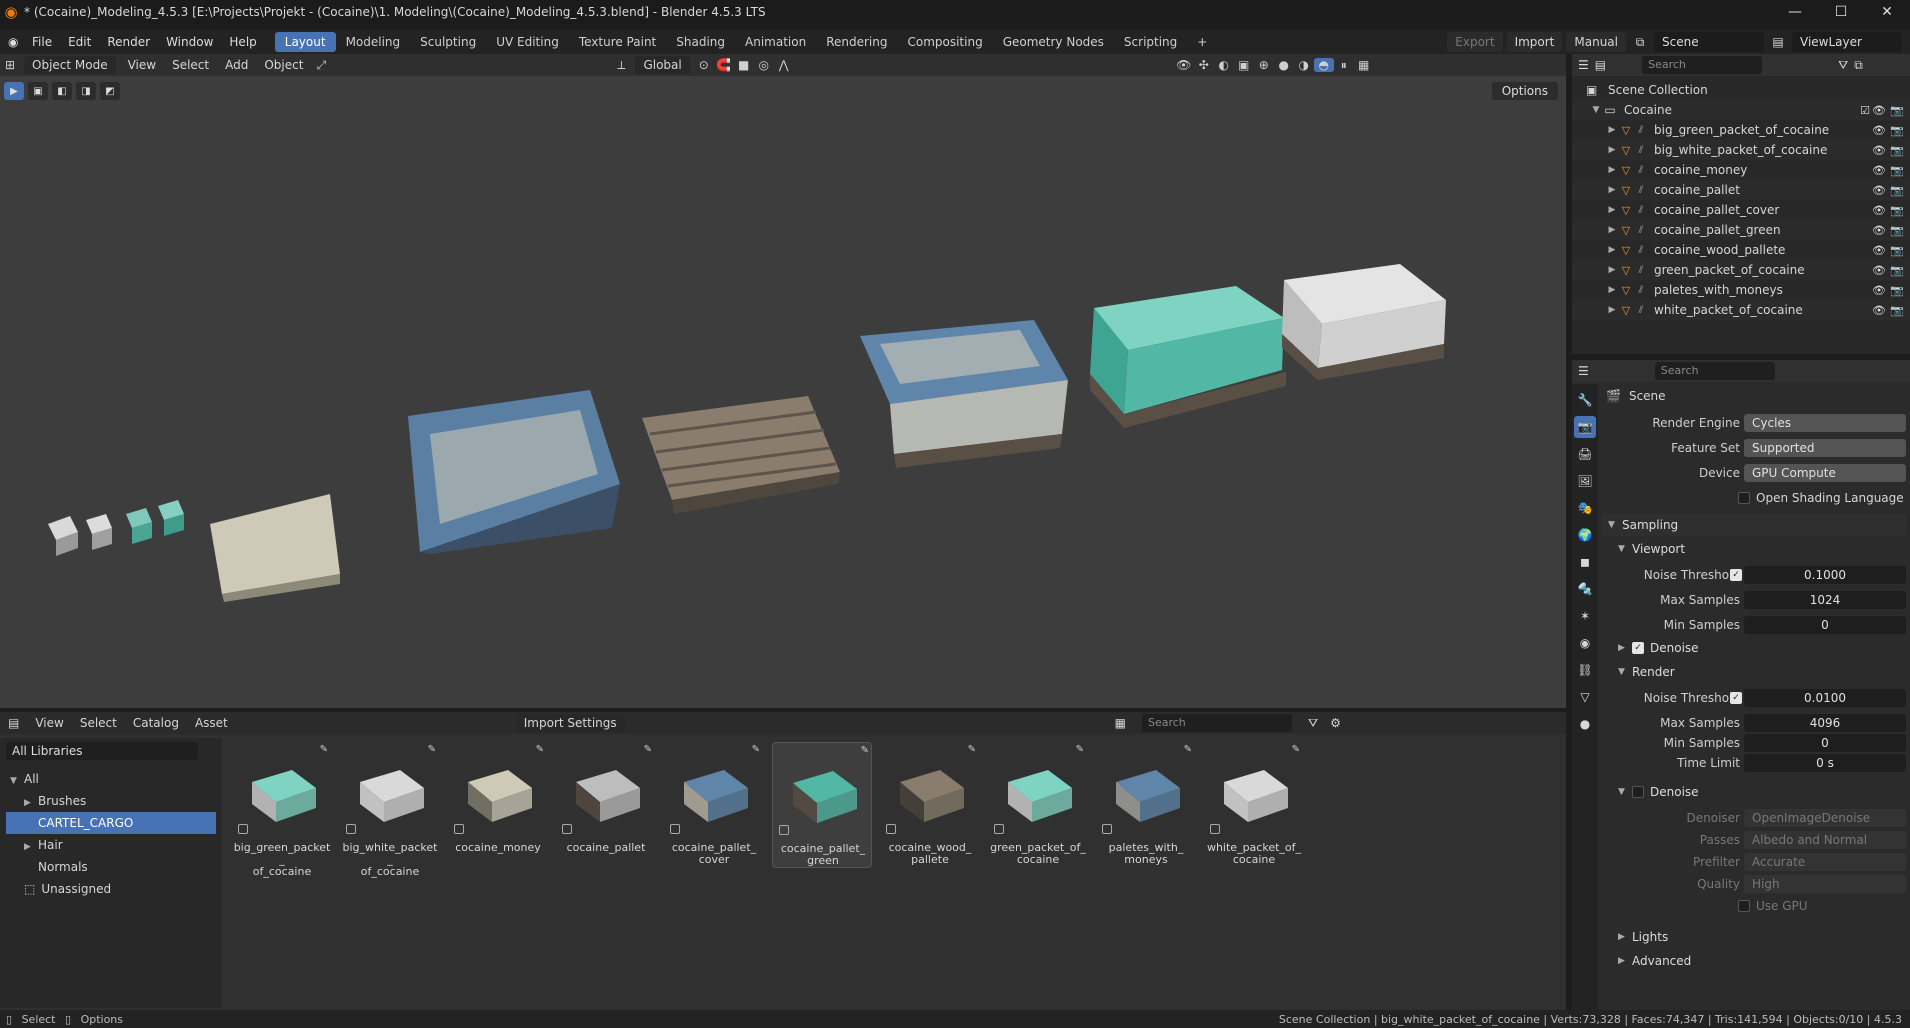 This screenshot has width=1910, height=1028. Describe the element at coordinates (764, 65) in the screenshot. I see `proportional-edit-icon: ◎` at that location.